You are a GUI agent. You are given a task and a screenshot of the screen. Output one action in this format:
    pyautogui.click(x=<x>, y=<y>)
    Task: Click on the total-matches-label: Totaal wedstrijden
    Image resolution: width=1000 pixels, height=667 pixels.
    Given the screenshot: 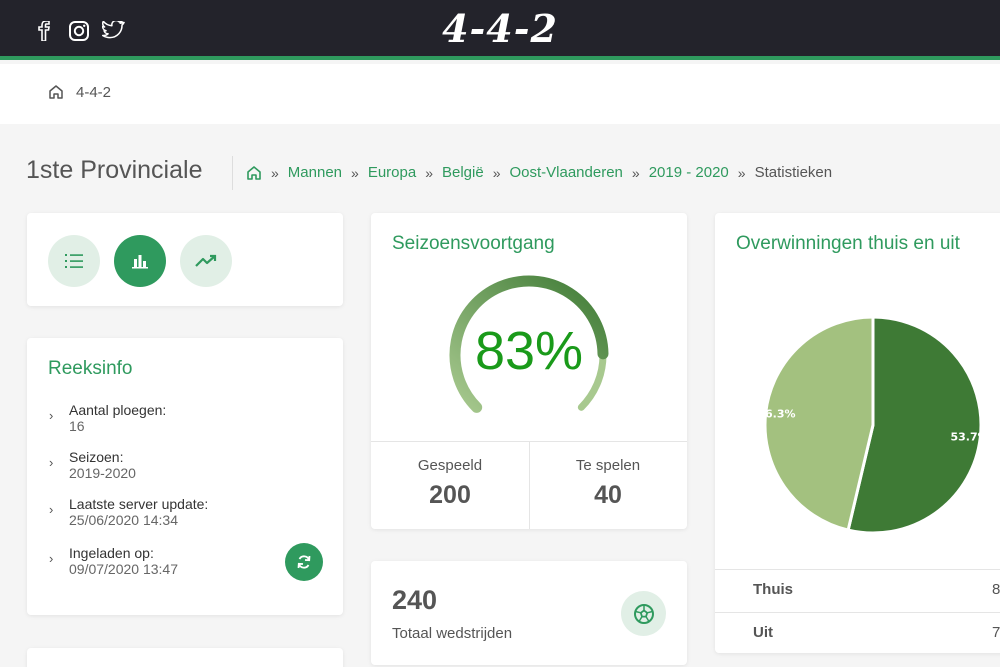 What is the action you would take?
    pyautogui.click(x=452, y=633)
    